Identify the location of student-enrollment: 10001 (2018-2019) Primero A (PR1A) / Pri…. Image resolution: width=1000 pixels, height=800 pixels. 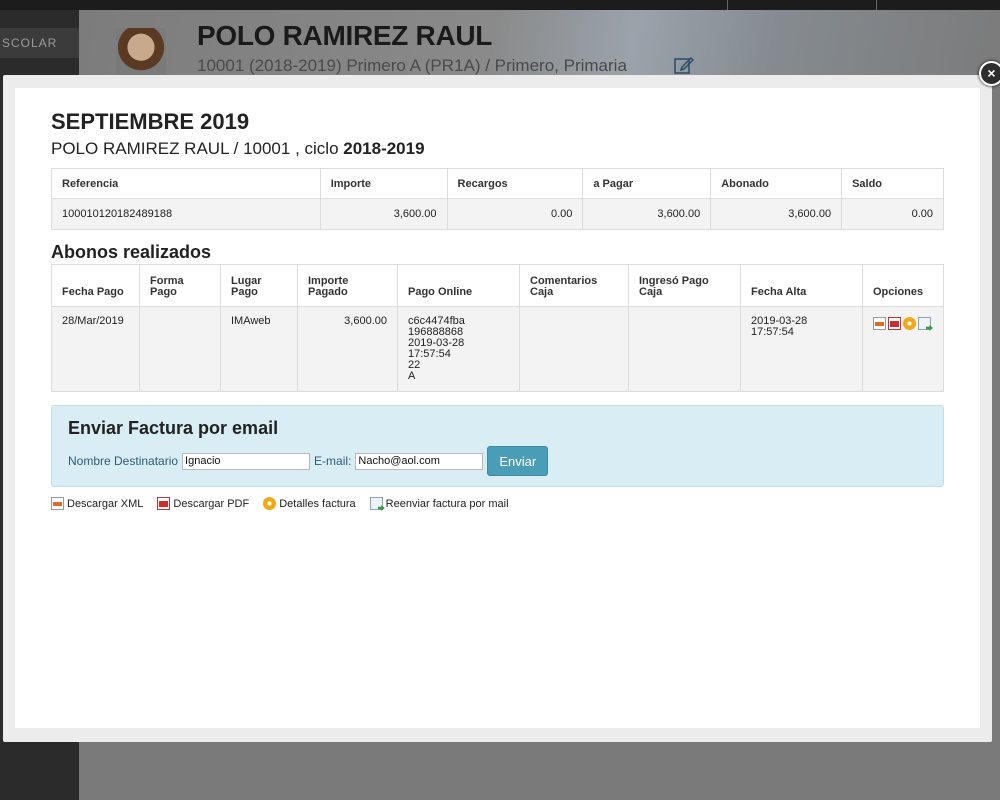
(412, 65).